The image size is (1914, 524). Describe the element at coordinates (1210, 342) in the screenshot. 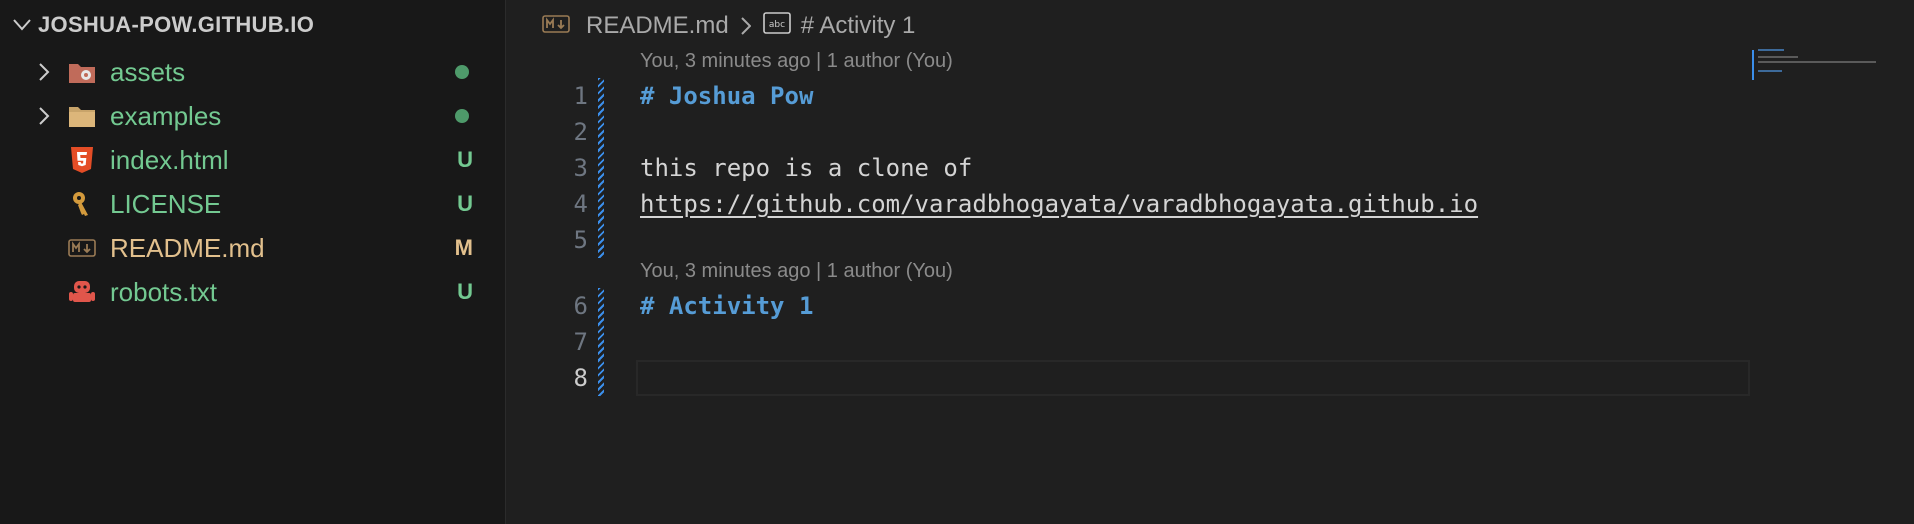

I see `code-line: 7` at that location.